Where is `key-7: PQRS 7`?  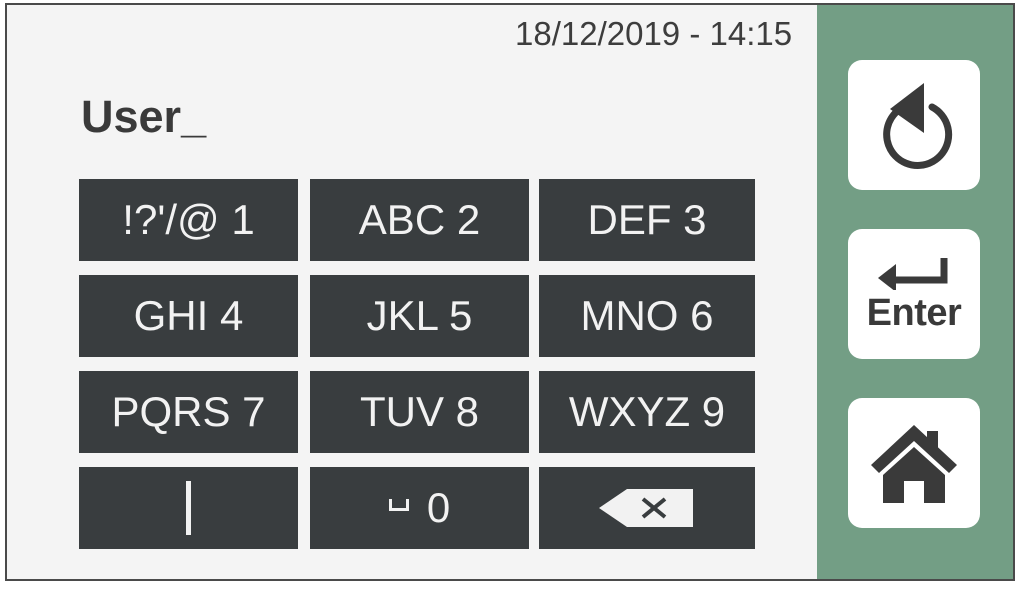
key-7: PQRS 7 is located at coordinates (188, 412).